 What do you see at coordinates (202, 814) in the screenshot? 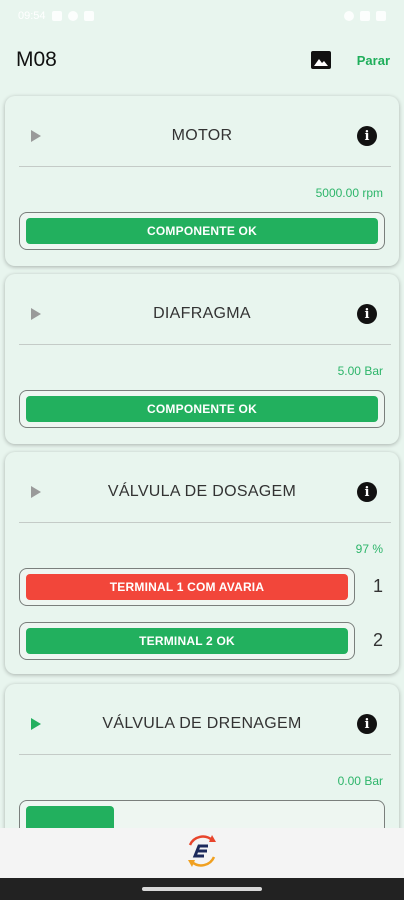
I see `status-box` at bounding box center [202, 814].